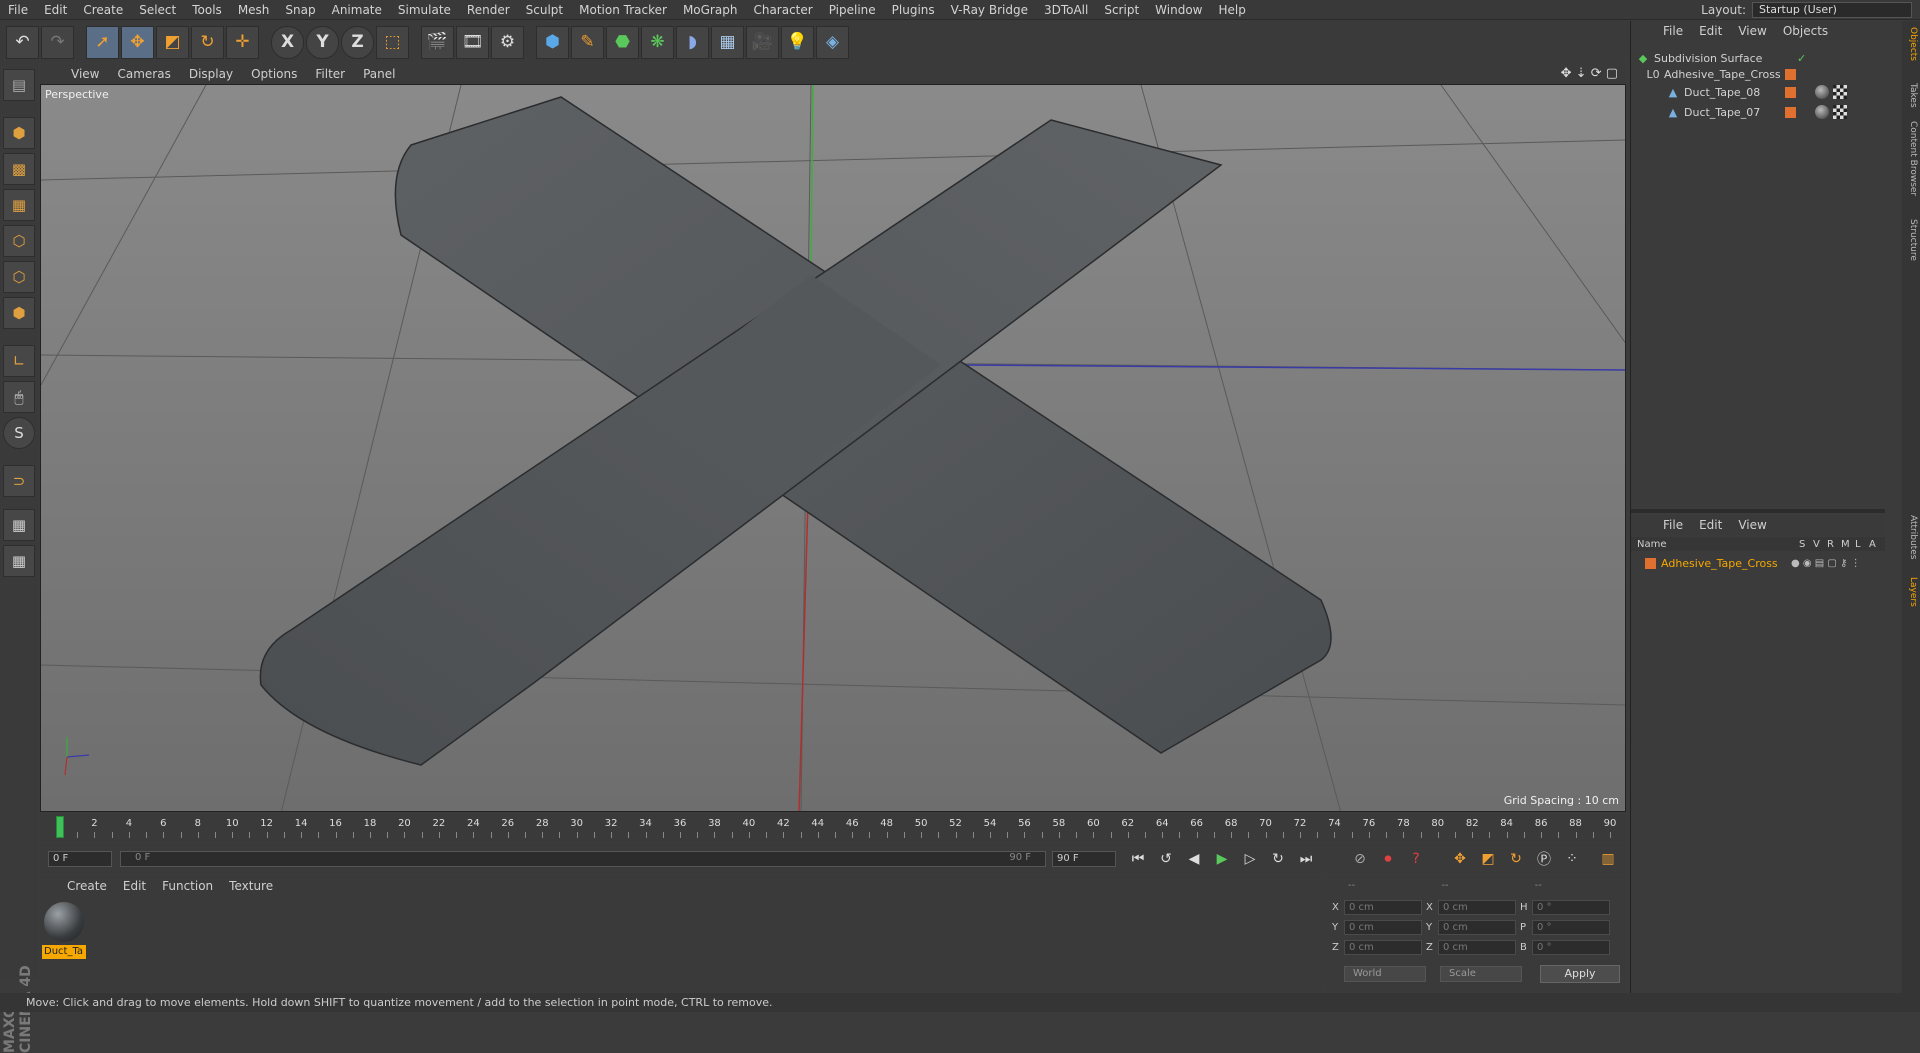  I want to click on key-scale-icon: ◩, so click(1488, 859).